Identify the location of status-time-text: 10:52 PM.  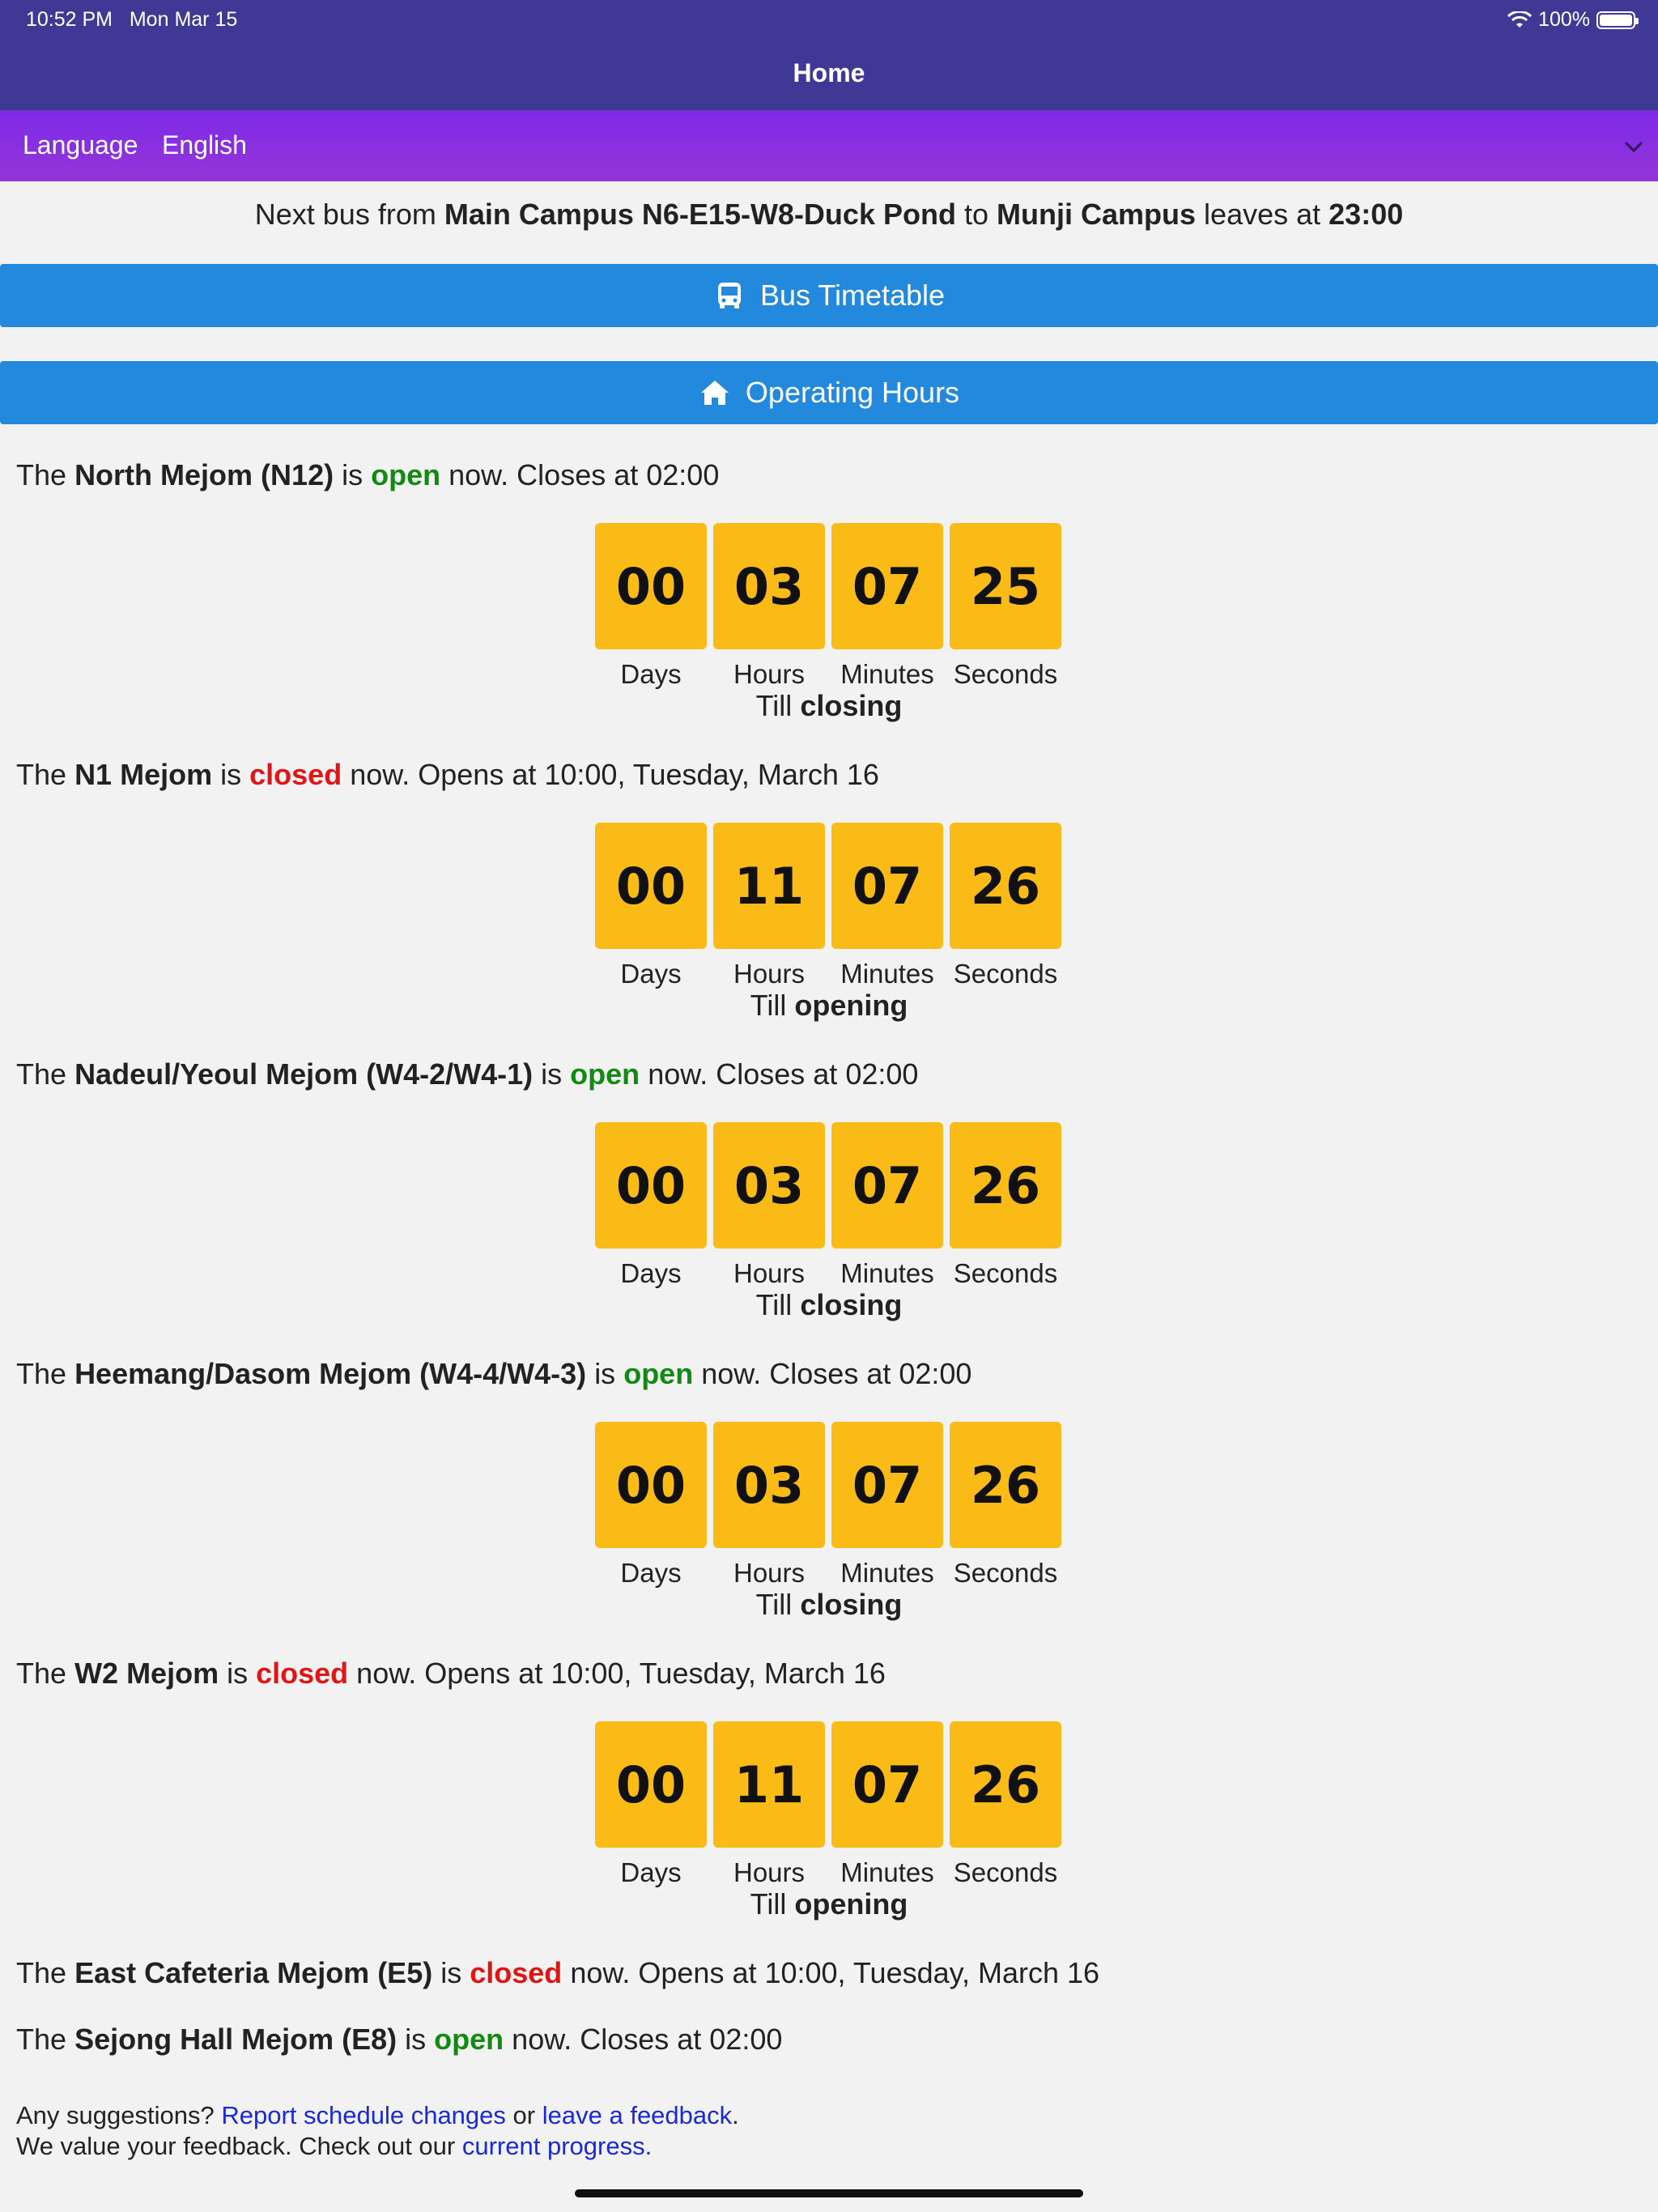
(69, 19).